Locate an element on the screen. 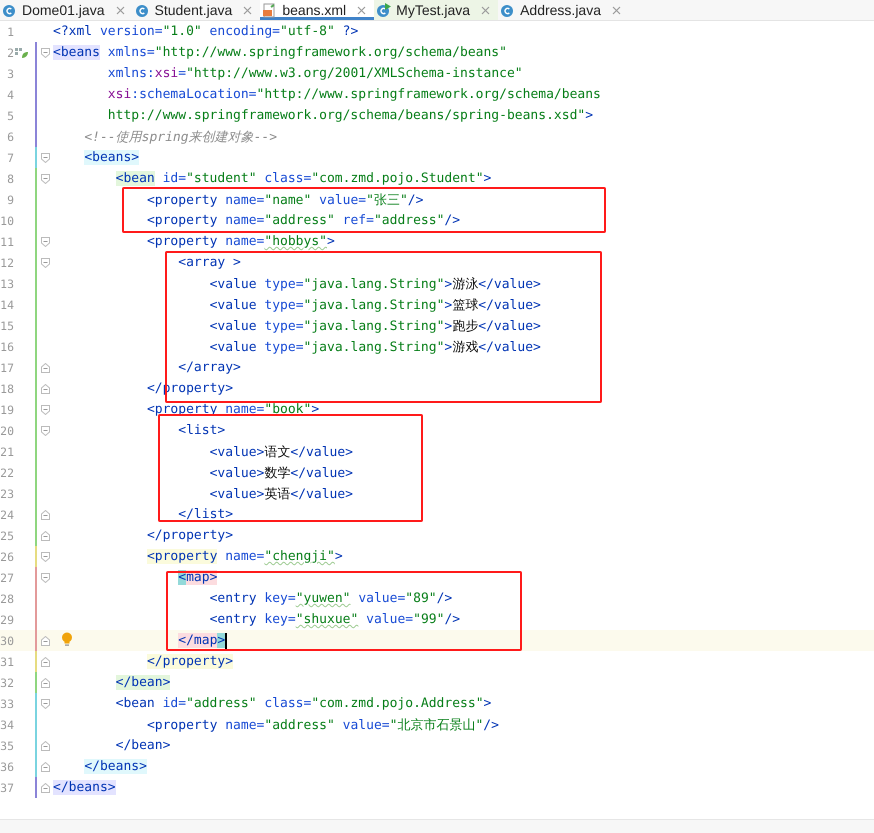 This screenshot has height=833, width=874. code-line: <property name="address" ref="address"/> is located at coordinates (303, 220).